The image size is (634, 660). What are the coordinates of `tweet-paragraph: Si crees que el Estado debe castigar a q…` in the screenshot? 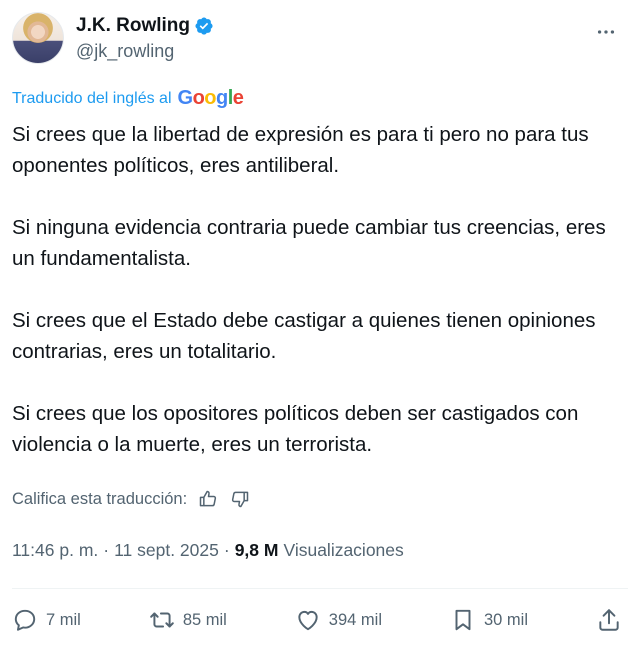 It's located at (304, 336).